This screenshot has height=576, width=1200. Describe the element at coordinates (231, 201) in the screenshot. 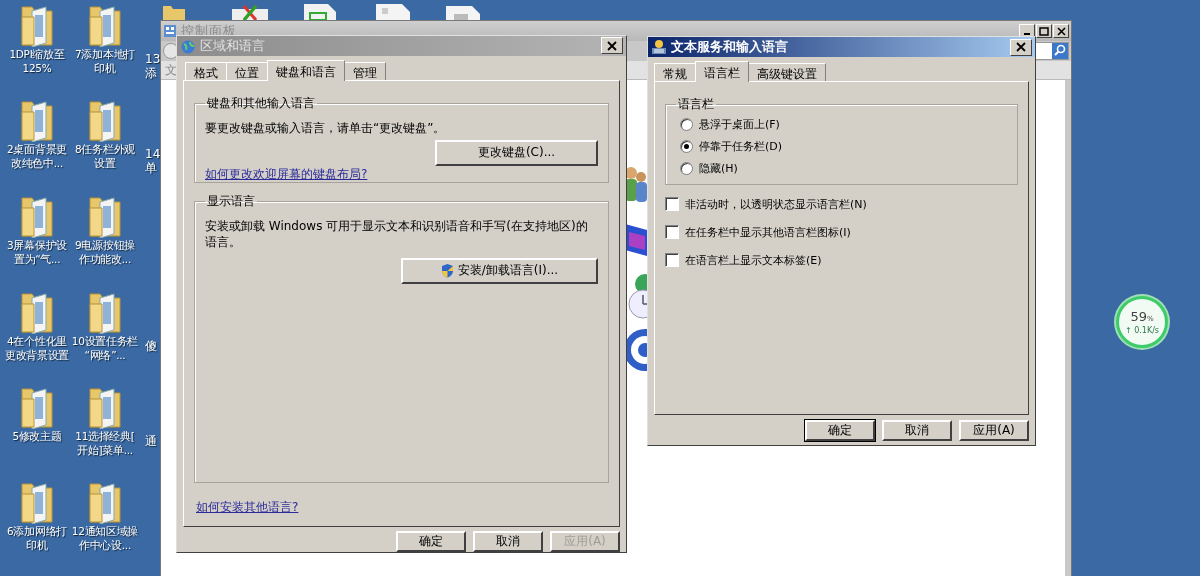

I see `group-heading: 显示语言` at that location.